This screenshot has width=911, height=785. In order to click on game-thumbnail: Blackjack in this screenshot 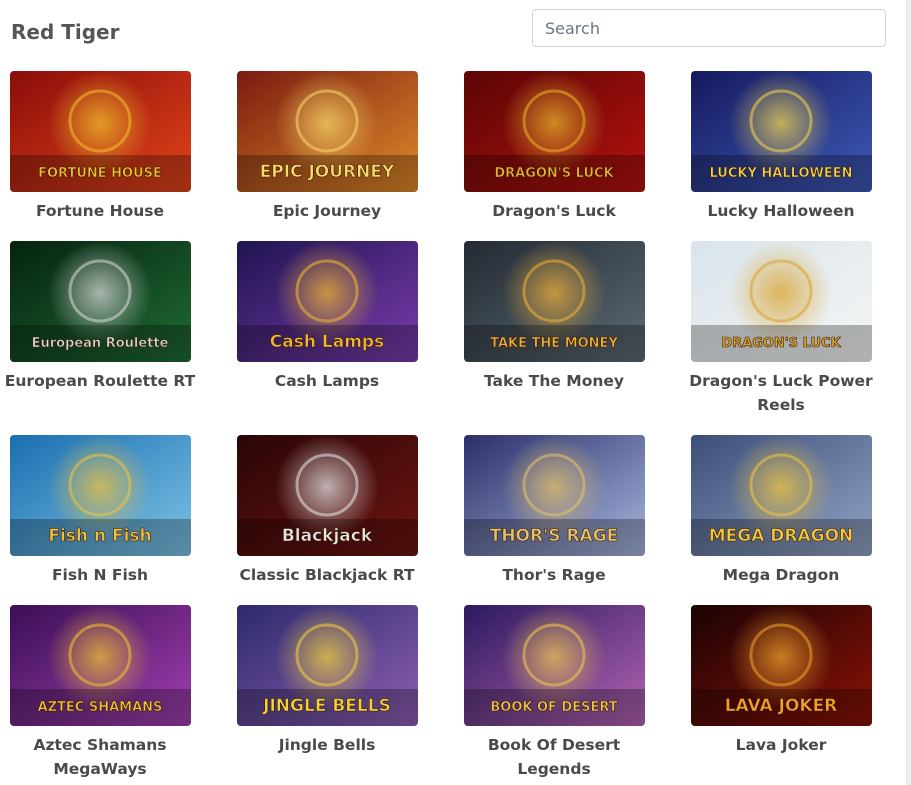, I will do `click(327, 495)`.